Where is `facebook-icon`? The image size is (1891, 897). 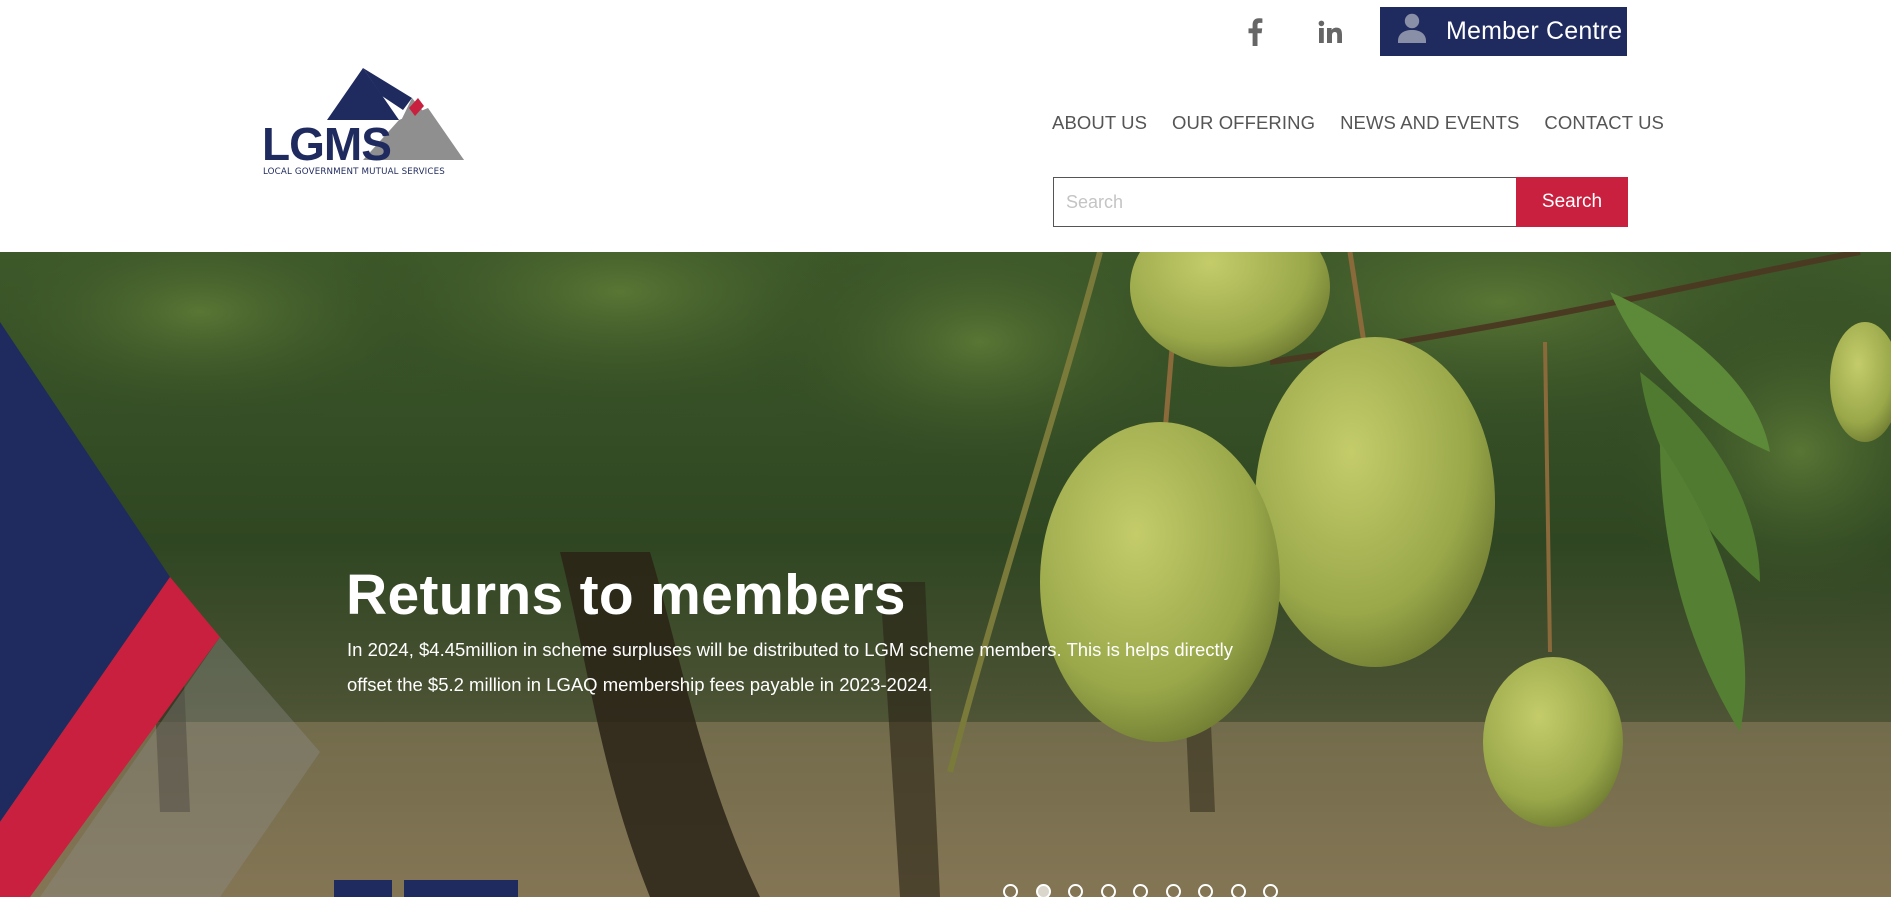
facebook-icon is located at coordinates (1255, 32).